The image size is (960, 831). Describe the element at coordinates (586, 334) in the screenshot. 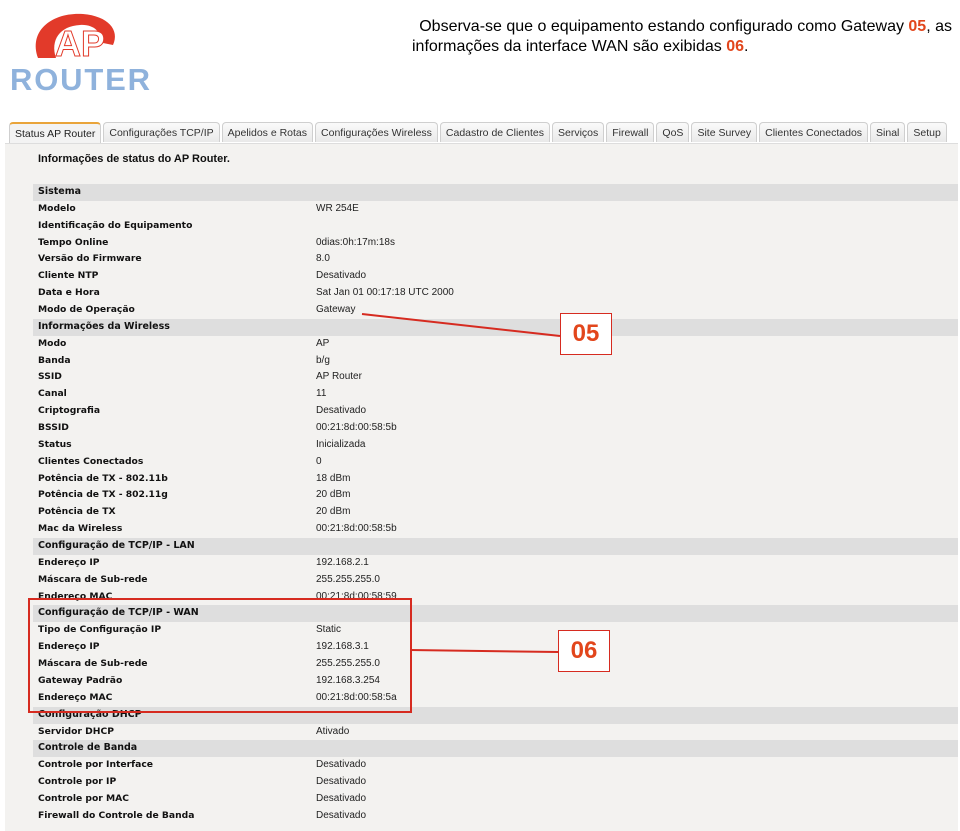

I see `callout-05: 05` at that location.